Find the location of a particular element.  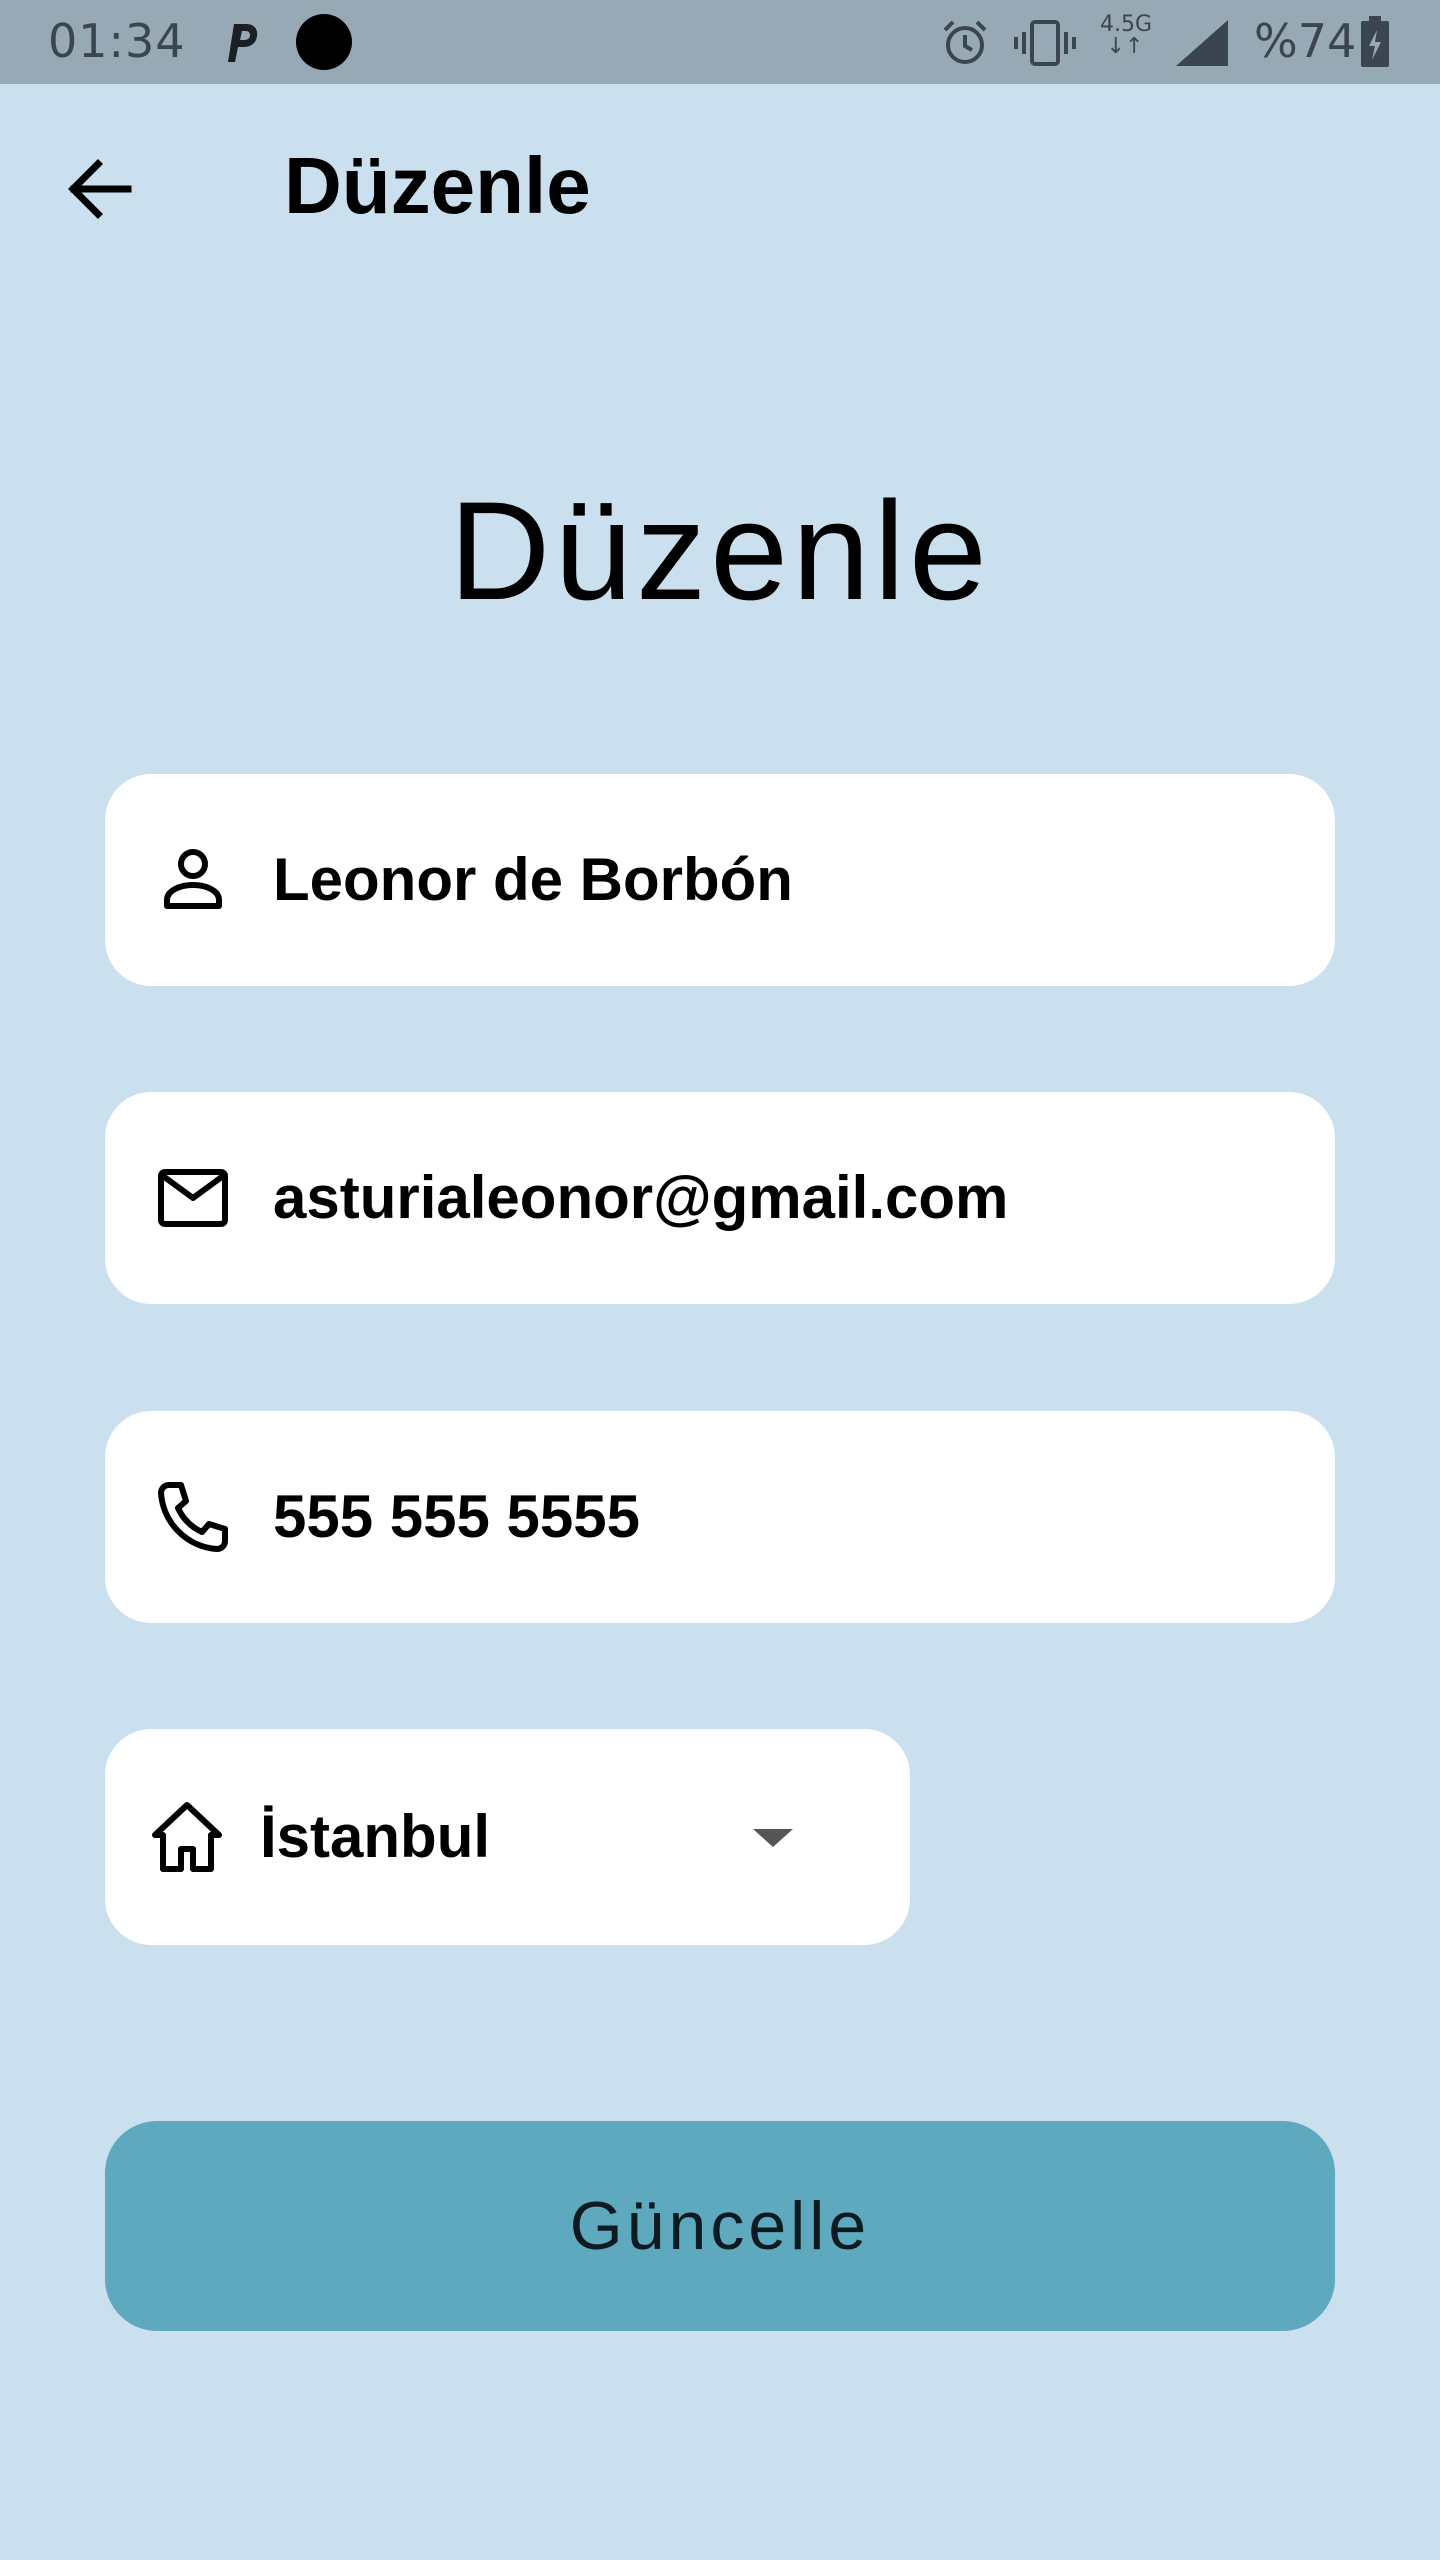

parking-app-icon is located at coordinates (243, 43).